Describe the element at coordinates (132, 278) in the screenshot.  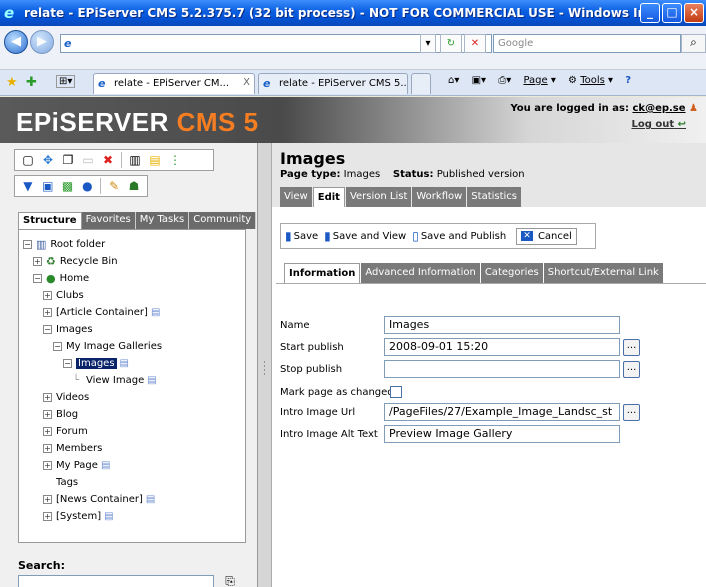
I see `tree-node: − ● Home` at that location.